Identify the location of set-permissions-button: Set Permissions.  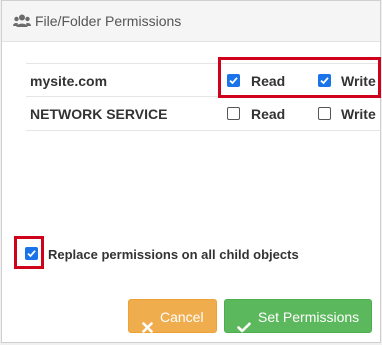
(298, 316).